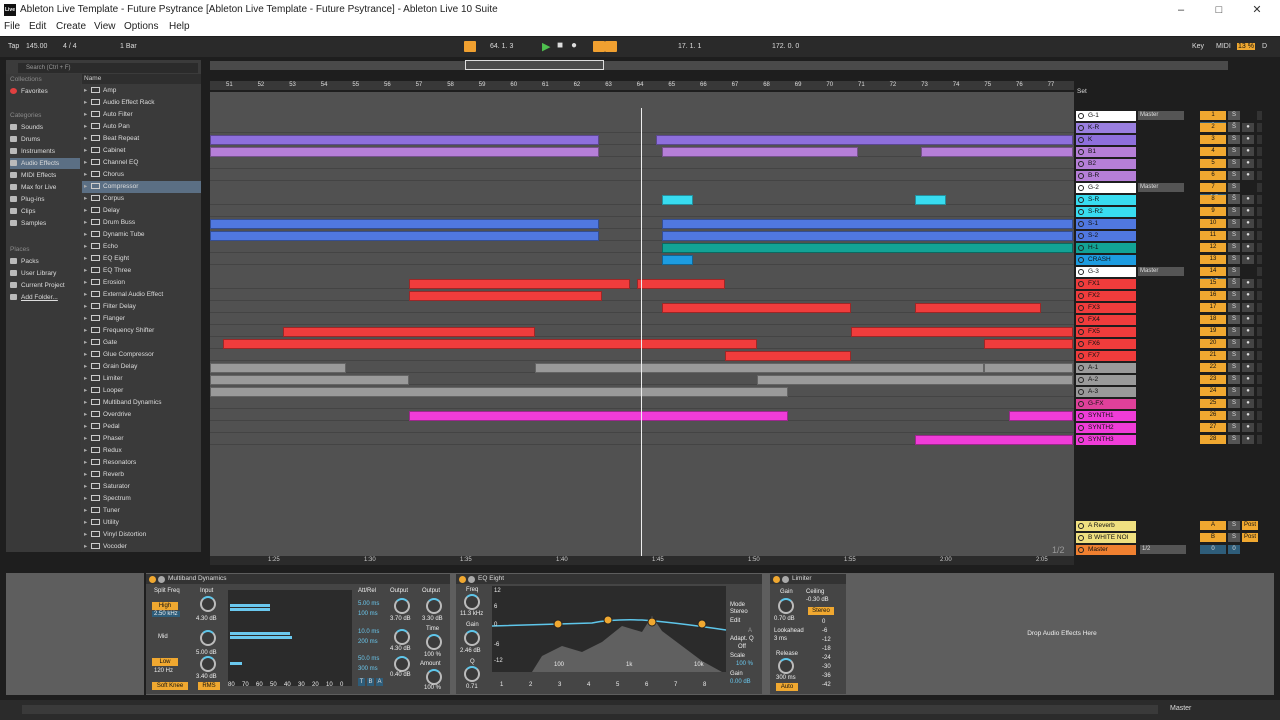 The image size is (1280, 720). Describe the element at coordinates (1213, 319) in the screenshot. I see `track-activator-button: 18` at that location.